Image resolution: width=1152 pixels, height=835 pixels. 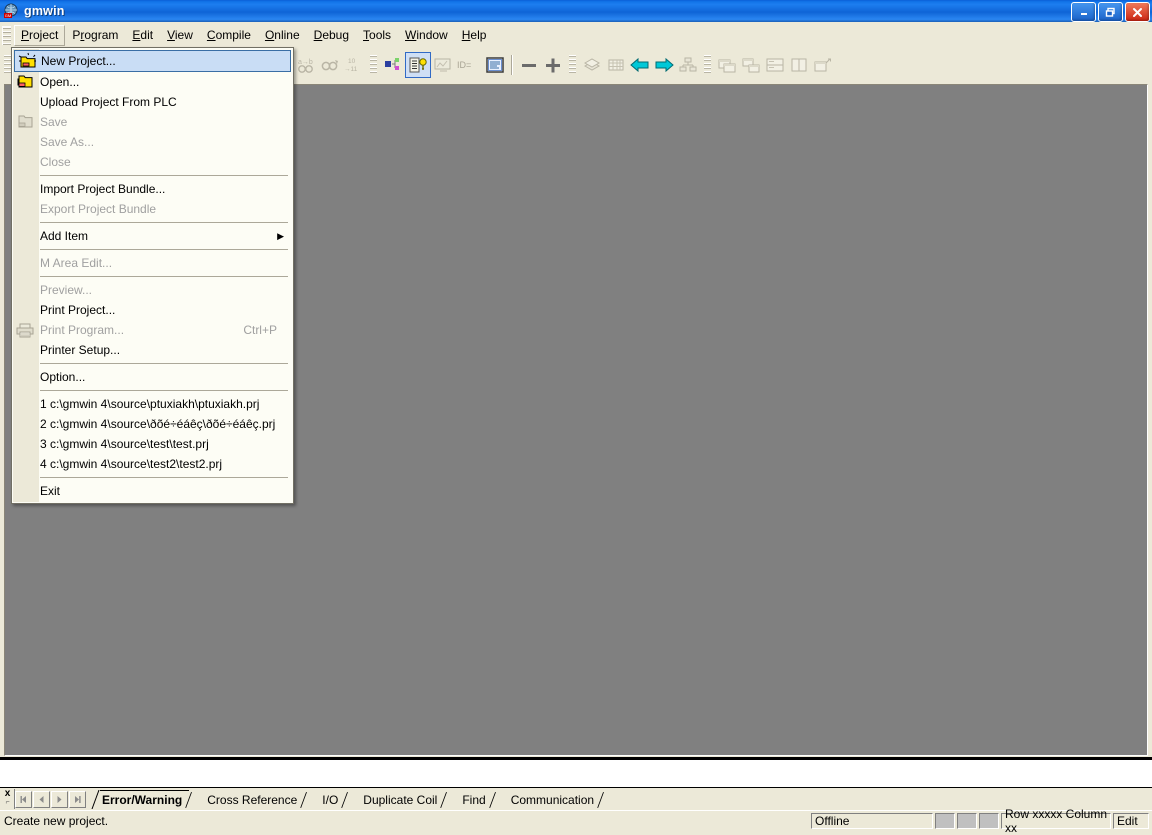 I want to click on tab-duplicate-coil: Duplicate Coil, so click(x=398, y=799).